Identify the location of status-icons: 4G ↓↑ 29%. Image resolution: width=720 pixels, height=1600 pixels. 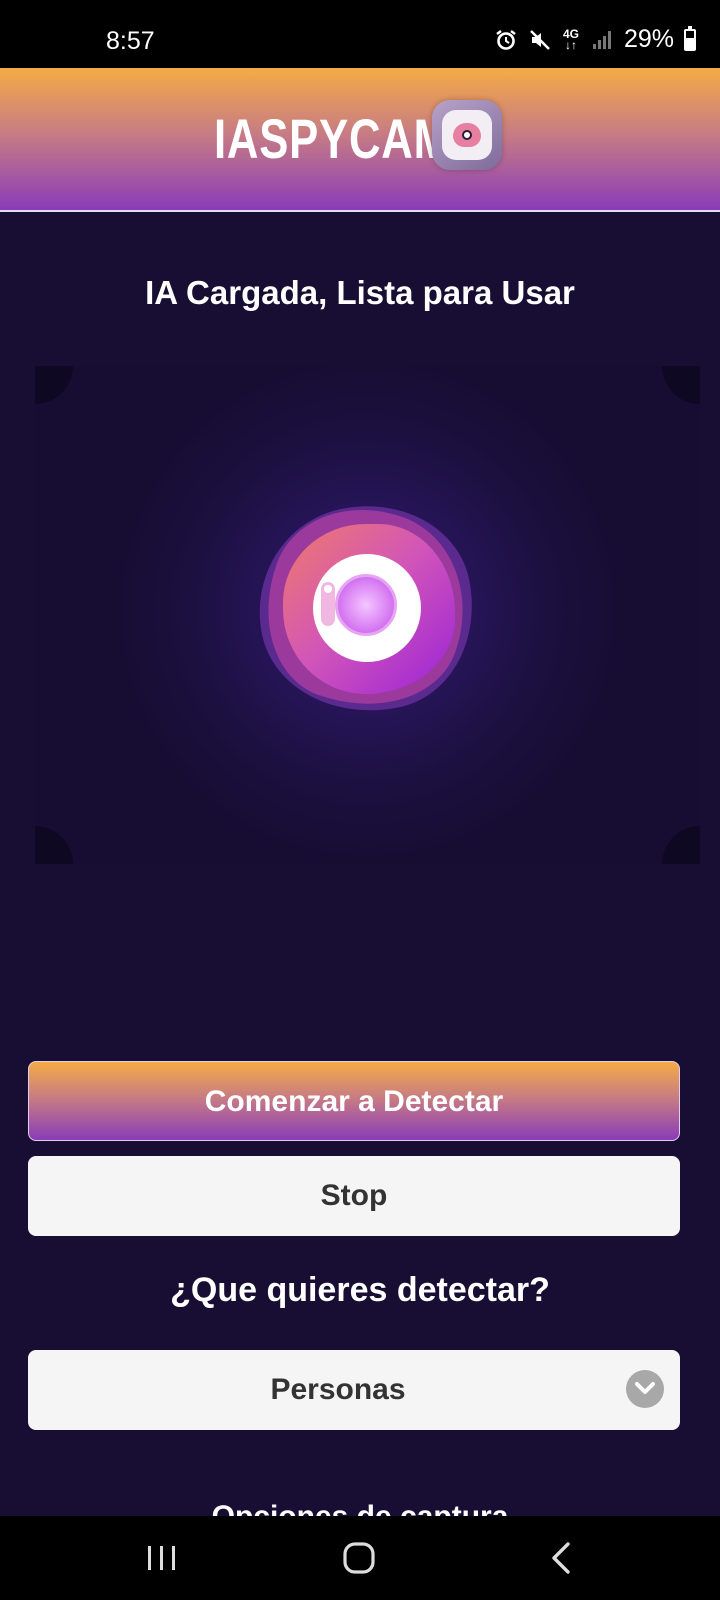
(595, 39).